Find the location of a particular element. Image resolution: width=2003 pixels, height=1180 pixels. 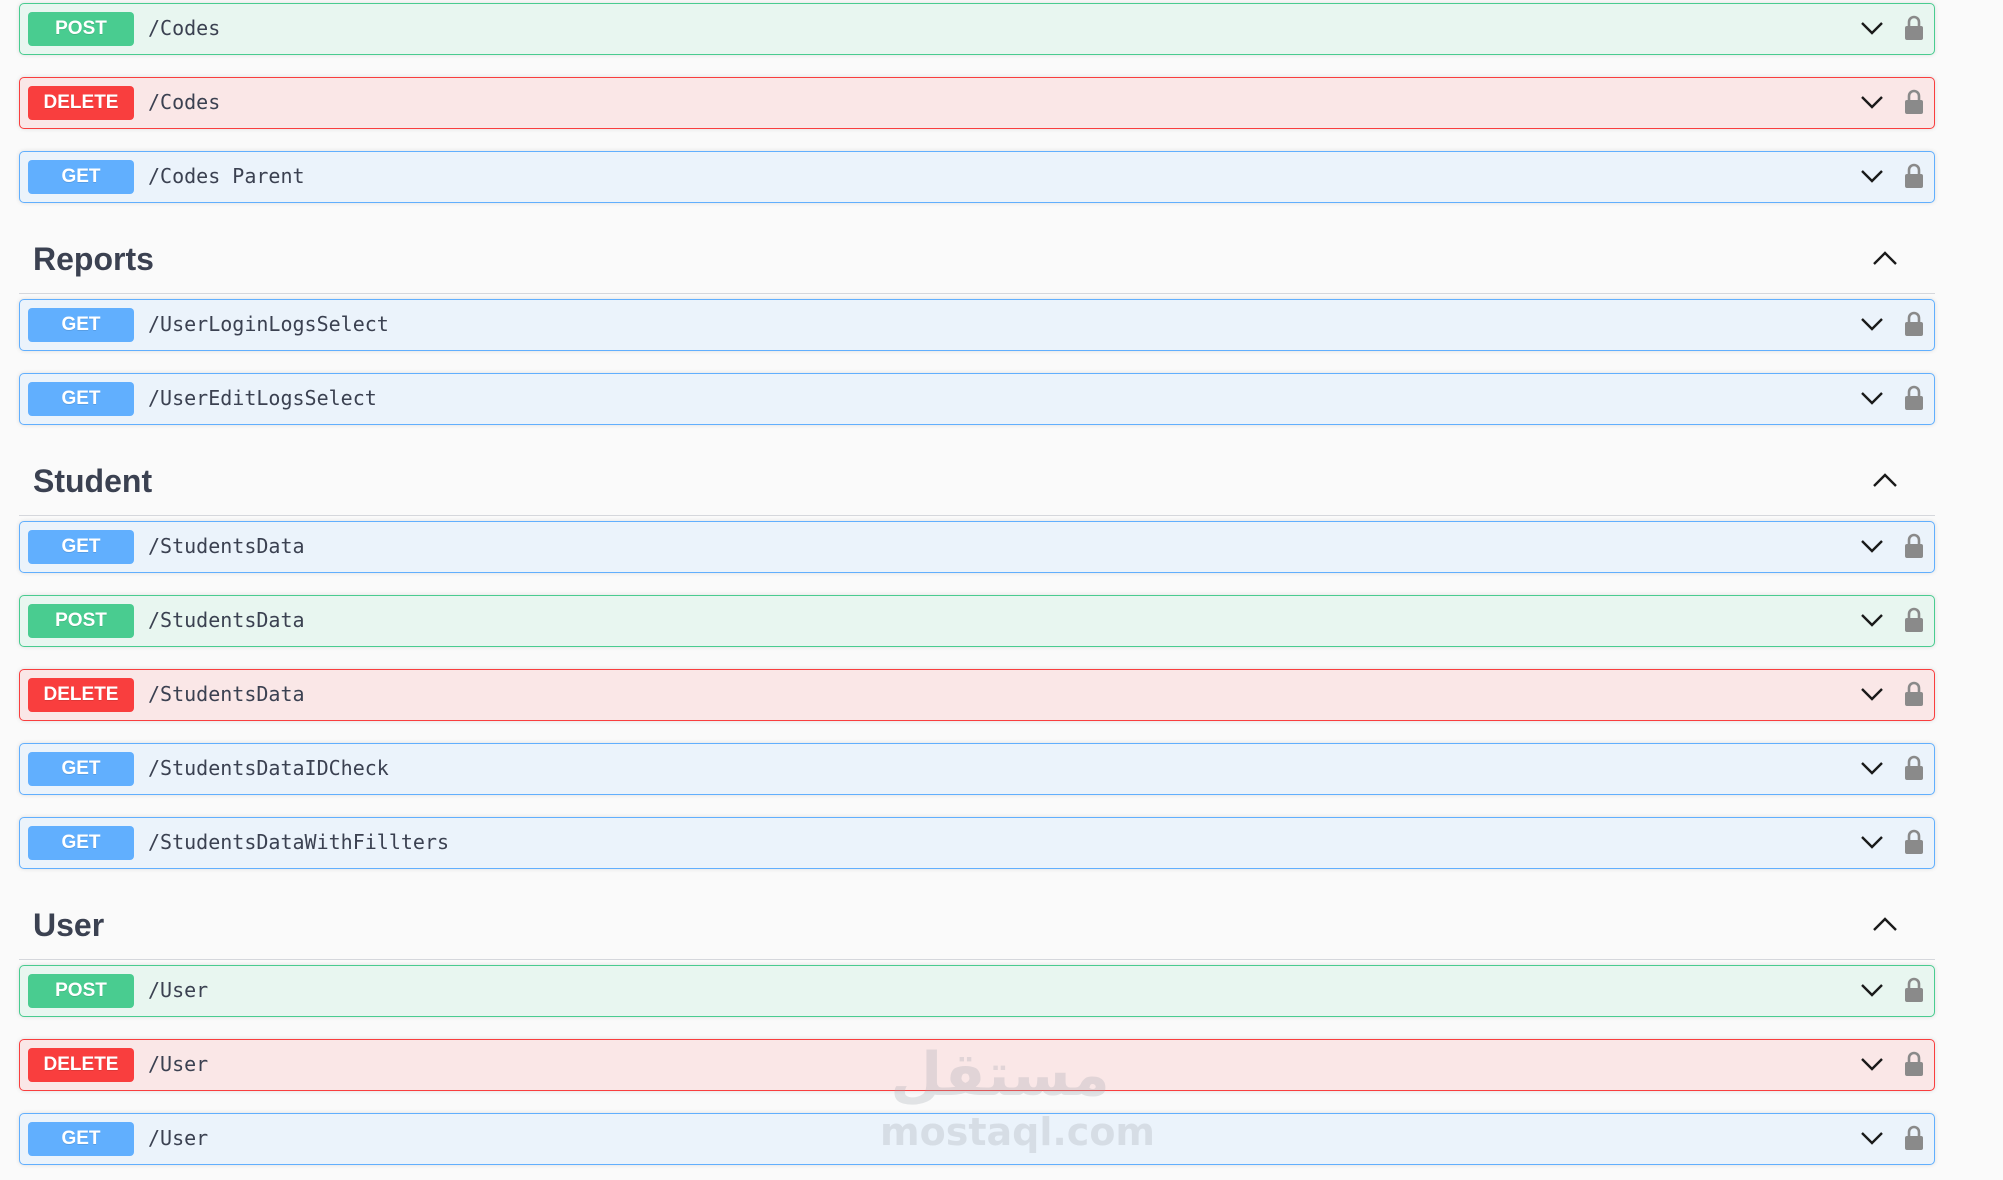

section-title: Student is located at coordinates (93, 481).